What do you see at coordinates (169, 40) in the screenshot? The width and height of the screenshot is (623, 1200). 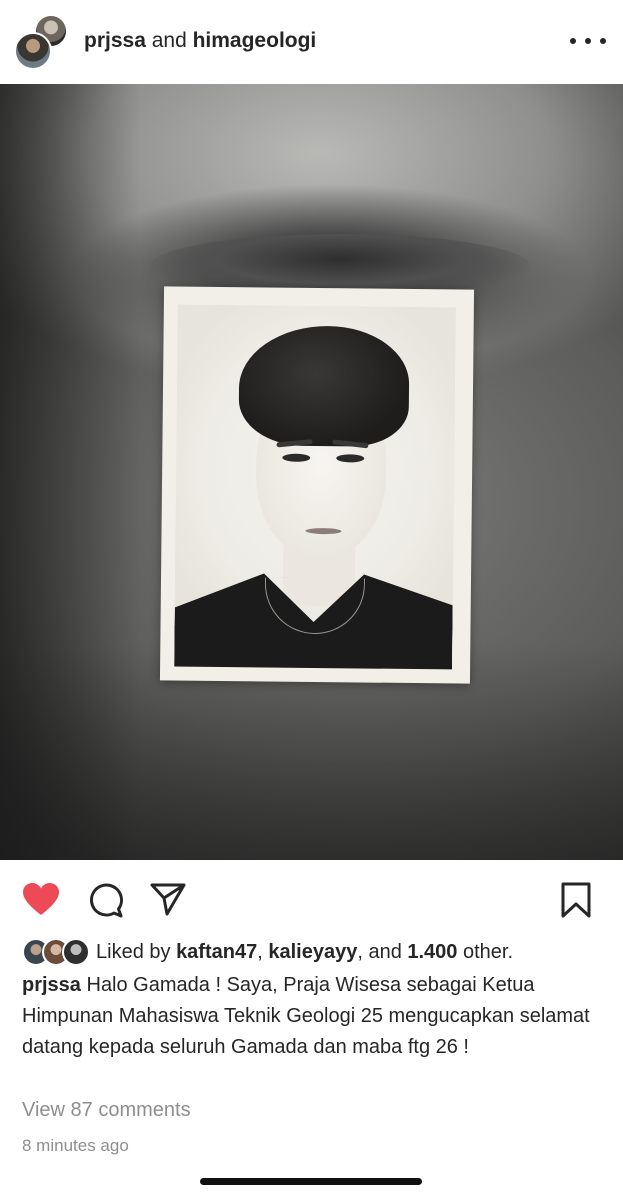 I see `author-connector: and` at bounding box center [169, 40].